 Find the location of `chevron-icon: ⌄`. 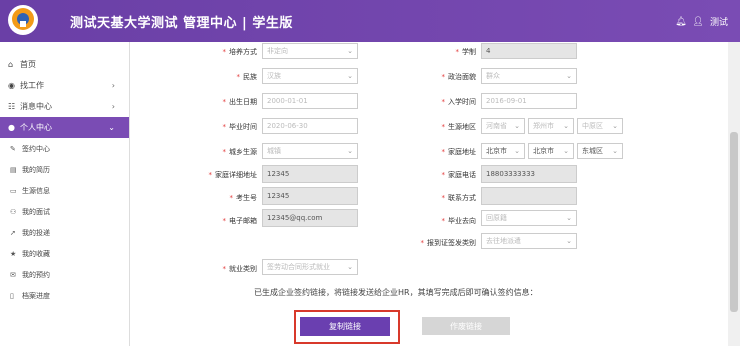

chevron-icon: ⌄ is located at coordinates (111, 127).